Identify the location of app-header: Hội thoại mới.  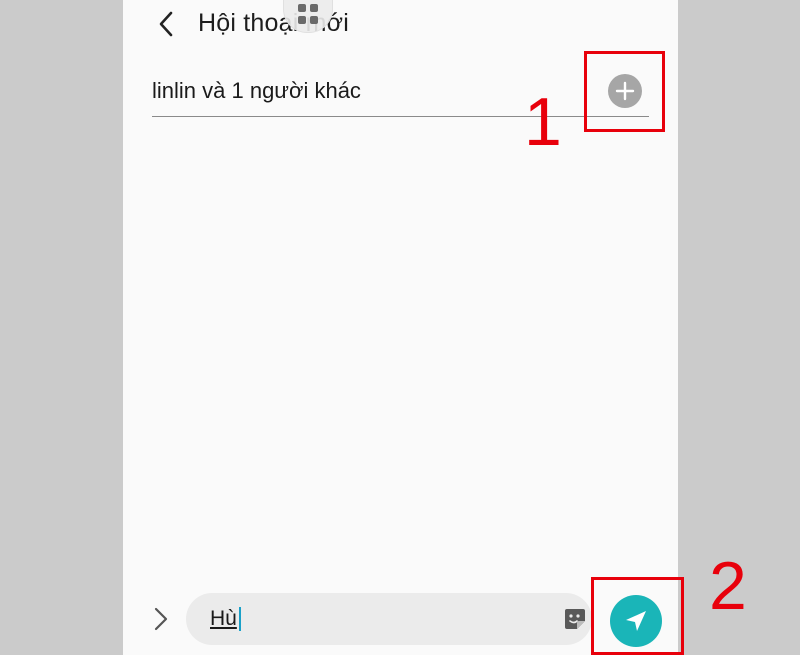
(400, 25).